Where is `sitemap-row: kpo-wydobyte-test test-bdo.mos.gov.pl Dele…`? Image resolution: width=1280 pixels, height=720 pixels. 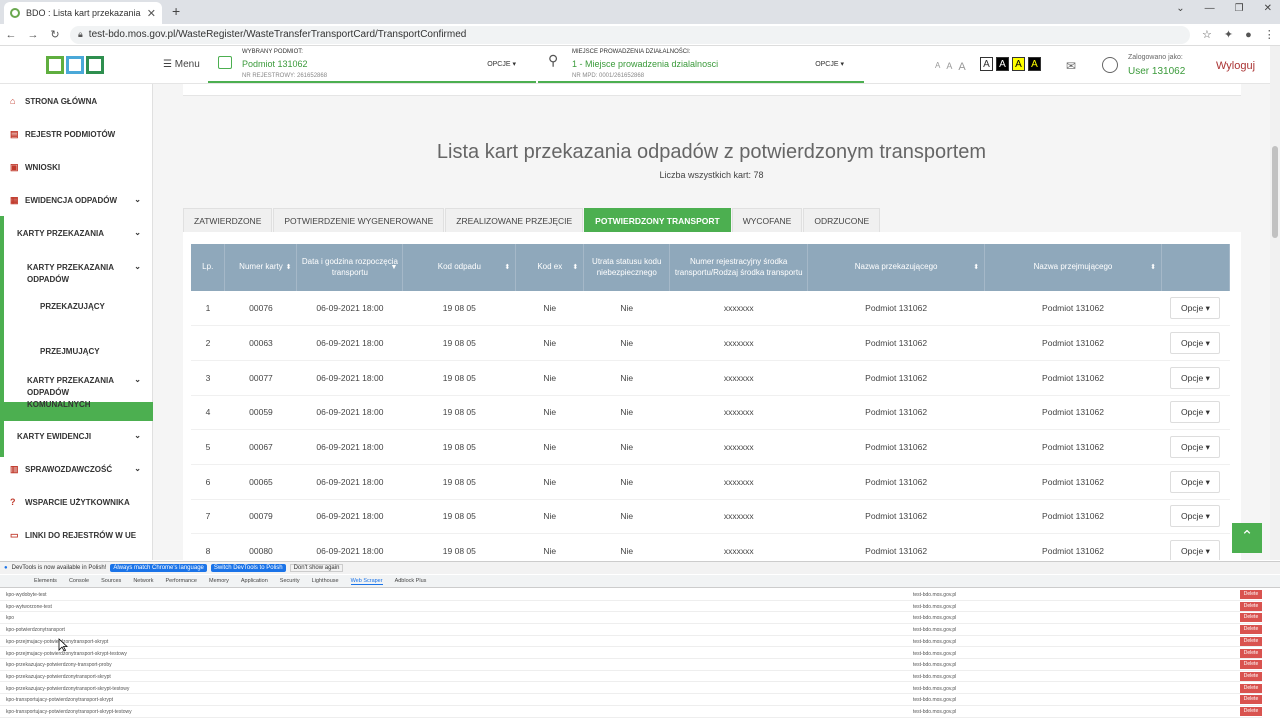 sitemap-row: kpo-wydobyte-test test-bdo.mos.gov.pl Dele… is located at coordinates (631, 595).